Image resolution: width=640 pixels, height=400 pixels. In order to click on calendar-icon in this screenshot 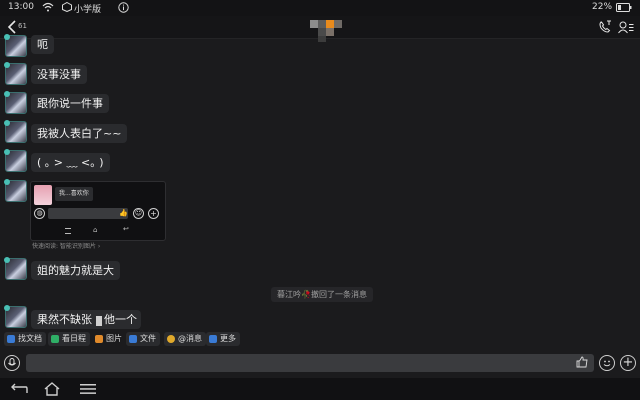, I will do `click(55, 339)`.